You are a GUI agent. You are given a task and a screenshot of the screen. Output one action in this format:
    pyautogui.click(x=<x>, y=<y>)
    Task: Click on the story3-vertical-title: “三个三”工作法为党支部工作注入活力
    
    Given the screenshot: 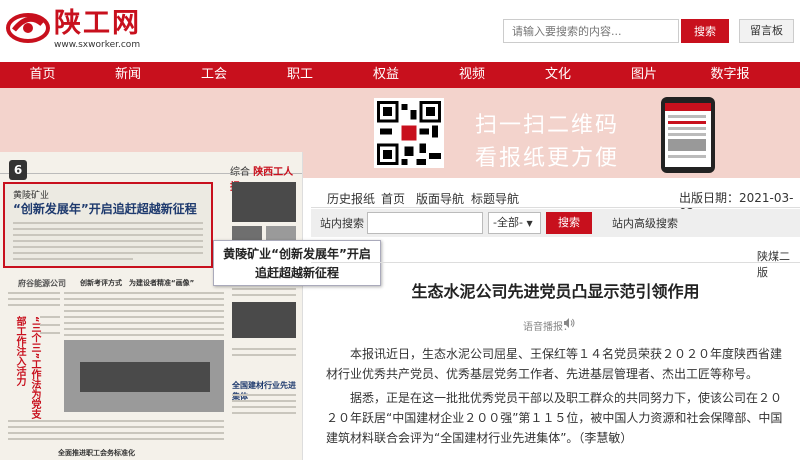 What is the action you would take?
    pyautogui.click(x=27, y=368)
    